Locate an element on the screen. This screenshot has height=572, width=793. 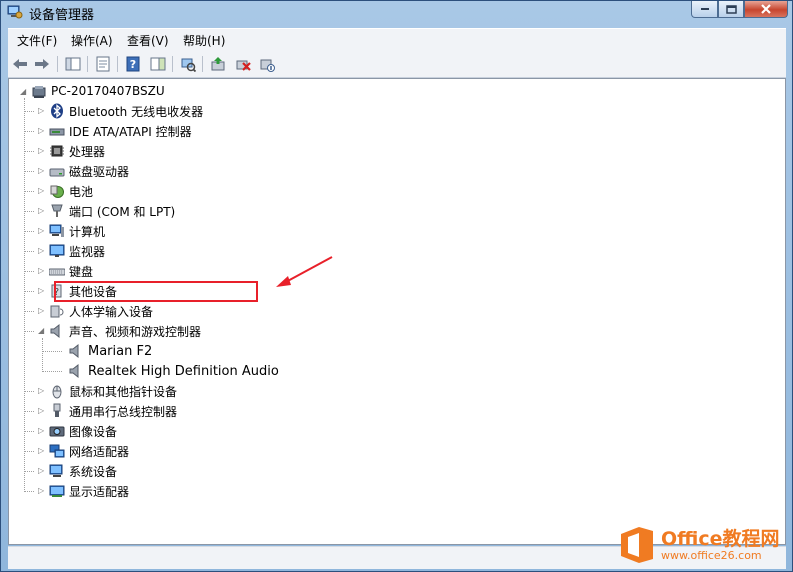
computer-root-icon is located at coordinates (39, 92).